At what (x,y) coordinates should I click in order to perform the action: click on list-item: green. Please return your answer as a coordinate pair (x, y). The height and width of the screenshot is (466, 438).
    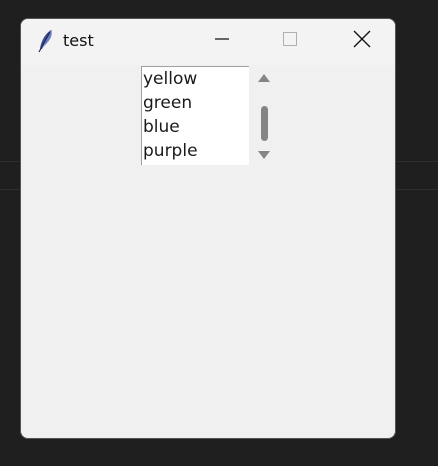
    Looking at the image, I should click on (195, 103).